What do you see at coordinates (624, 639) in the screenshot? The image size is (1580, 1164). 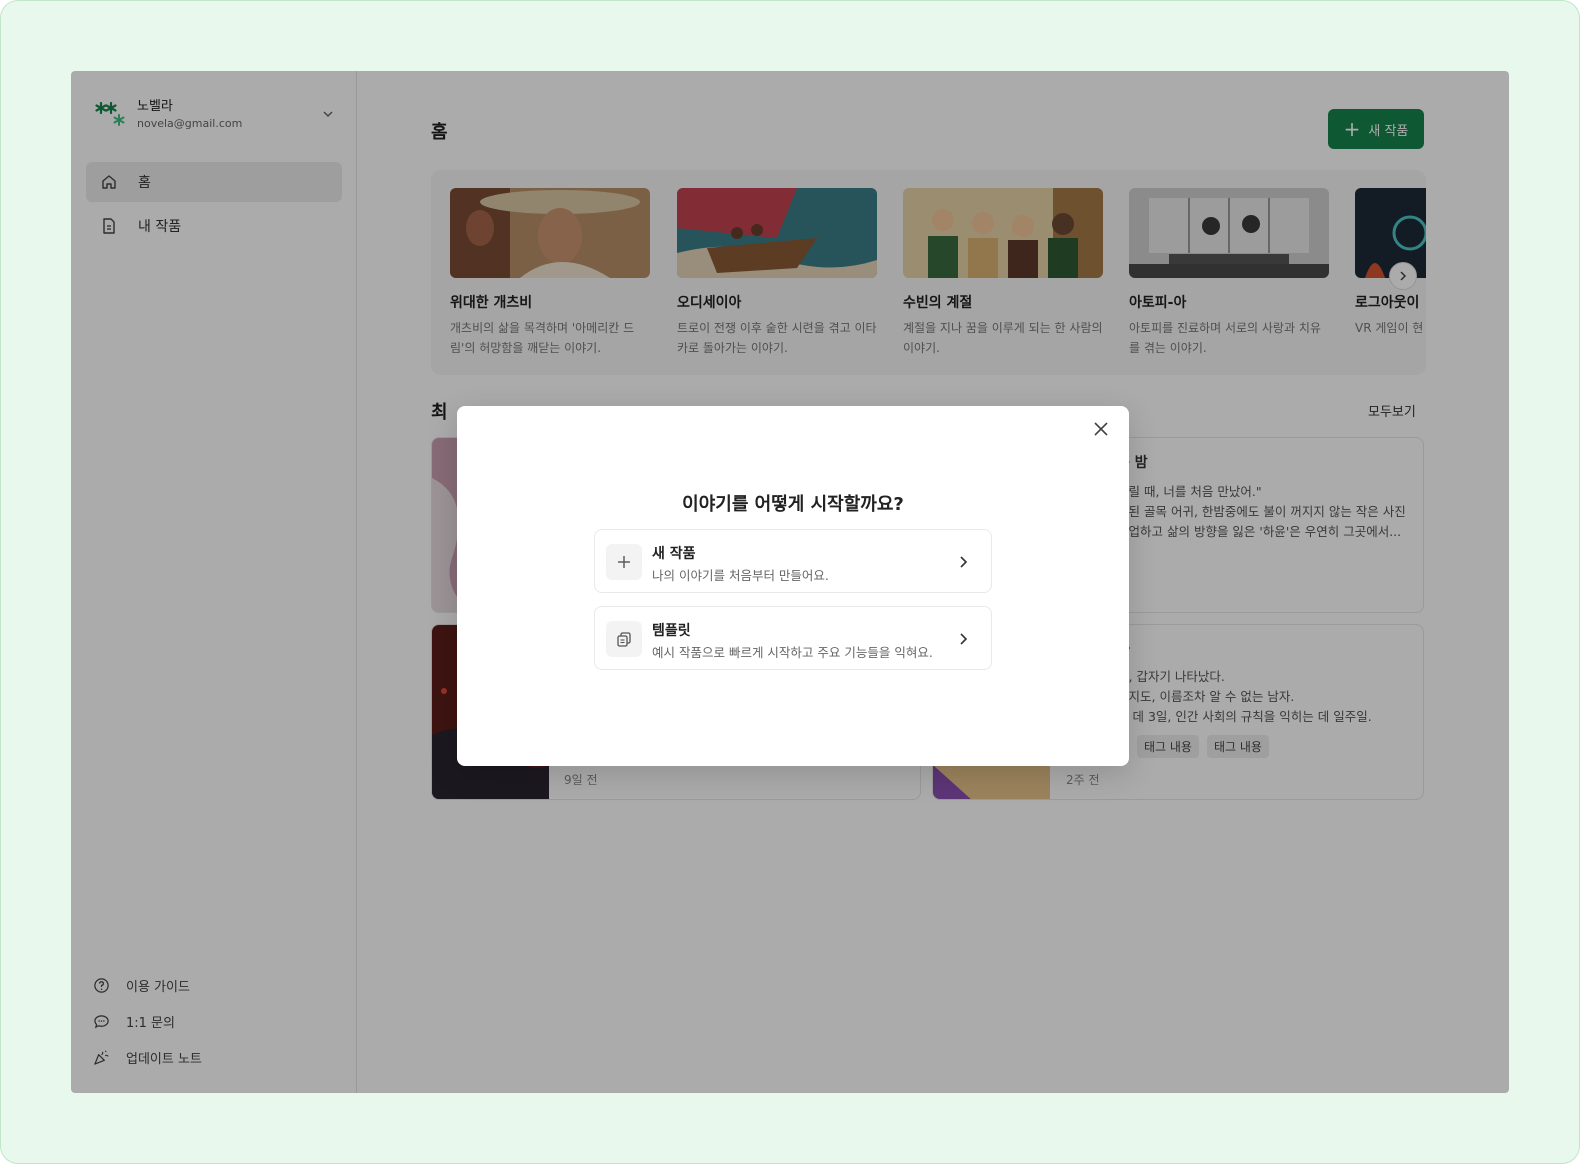 I see `copy-icon` at bounding box center [624, 639].